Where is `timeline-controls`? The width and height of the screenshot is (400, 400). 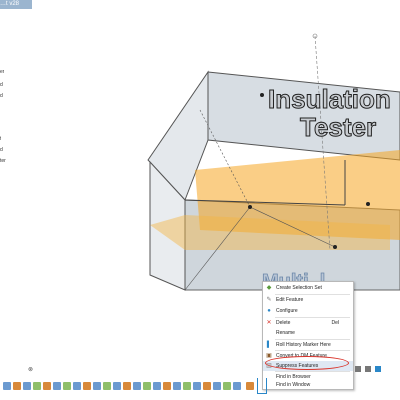 timeline-controls is located at coordinates (377, 369).